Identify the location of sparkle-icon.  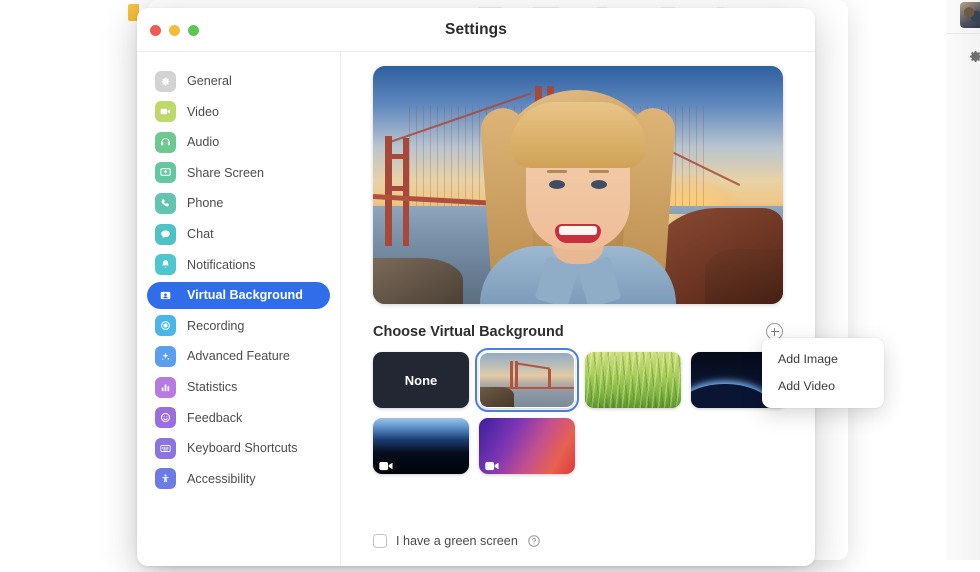
(165, 356).